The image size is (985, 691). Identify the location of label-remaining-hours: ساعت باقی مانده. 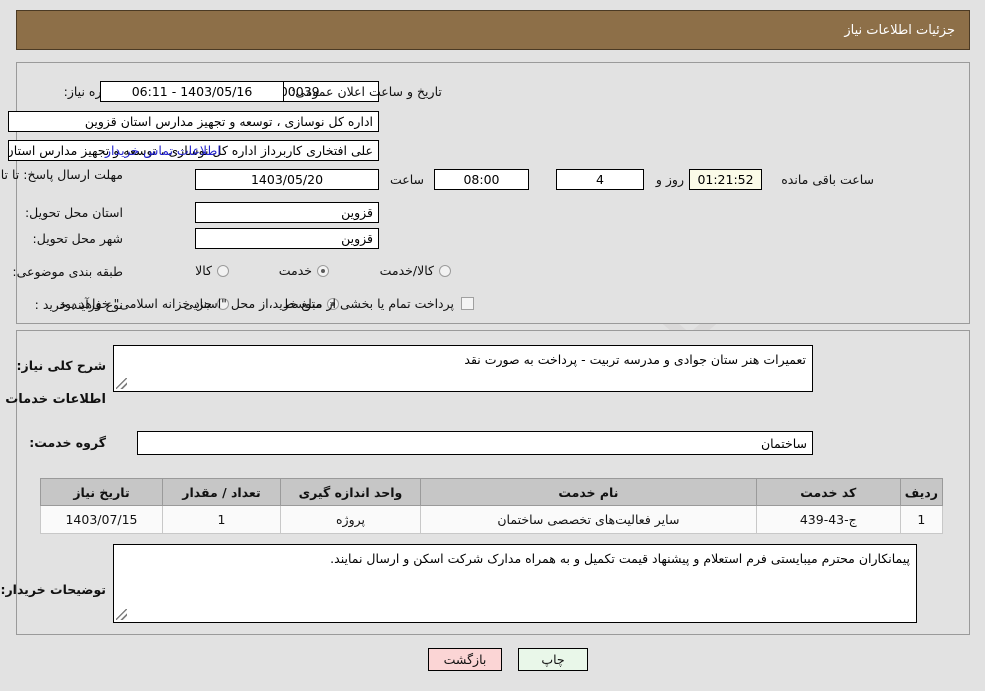
(828, 179).